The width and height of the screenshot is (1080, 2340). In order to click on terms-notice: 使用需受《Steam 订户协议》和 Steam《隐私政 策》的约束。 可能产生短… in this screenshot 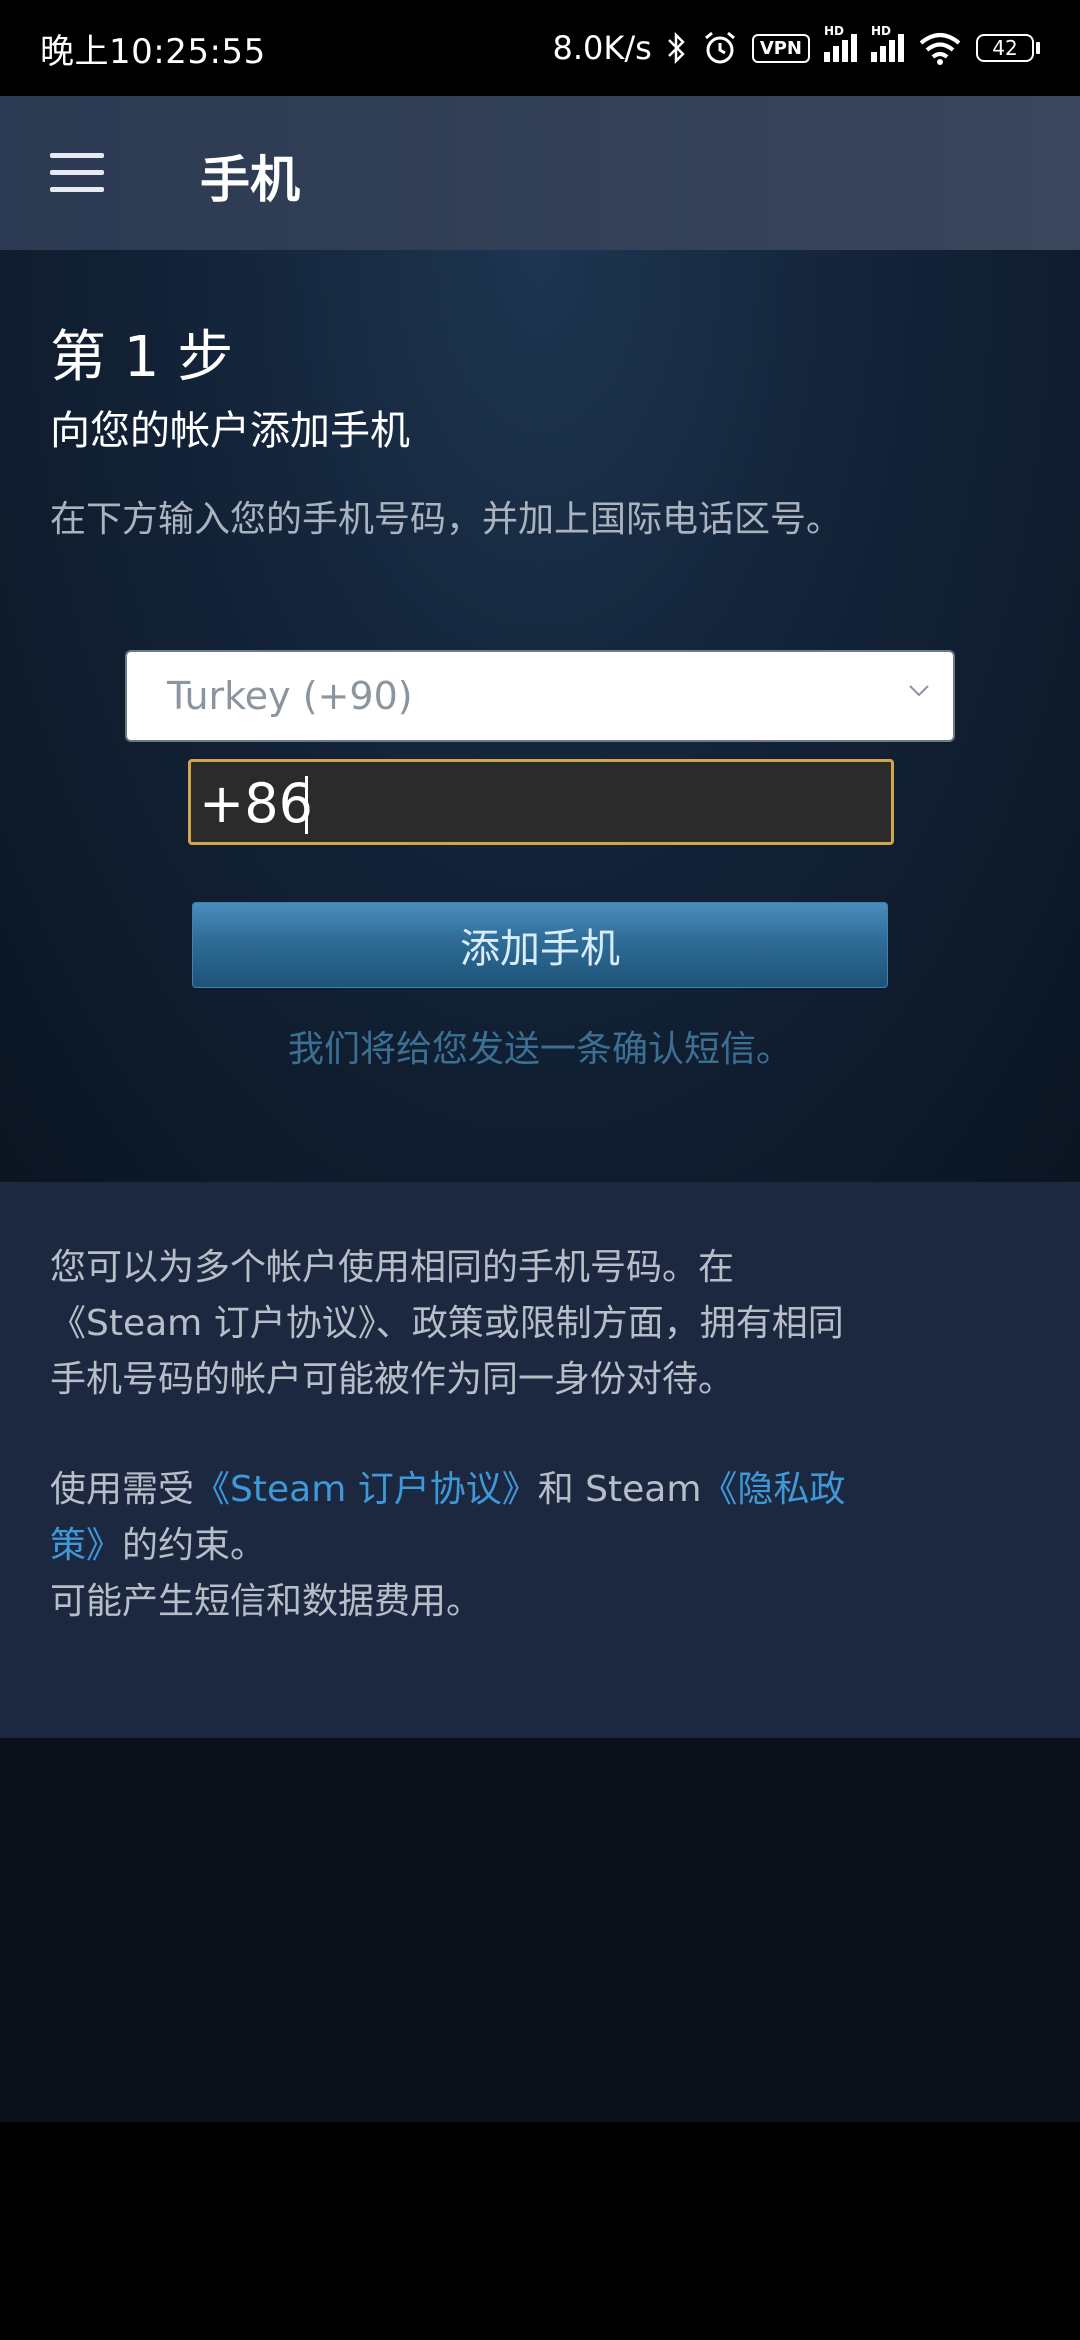, I will do `click(530, 1546)`.